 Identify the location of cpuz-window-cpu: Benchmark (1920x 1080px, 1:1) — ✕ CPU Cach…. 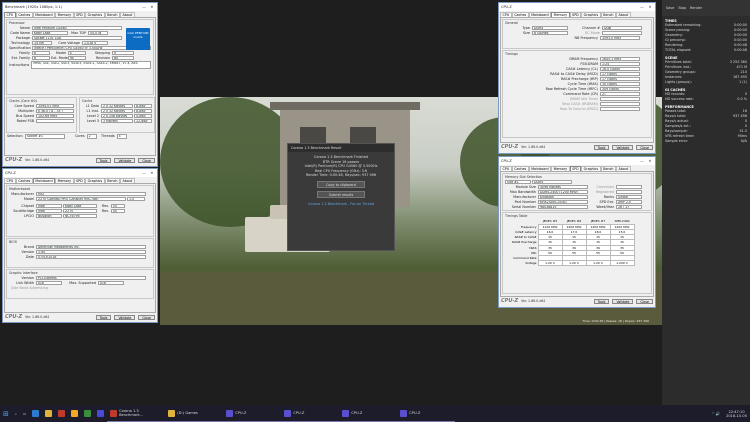
(80, 84).